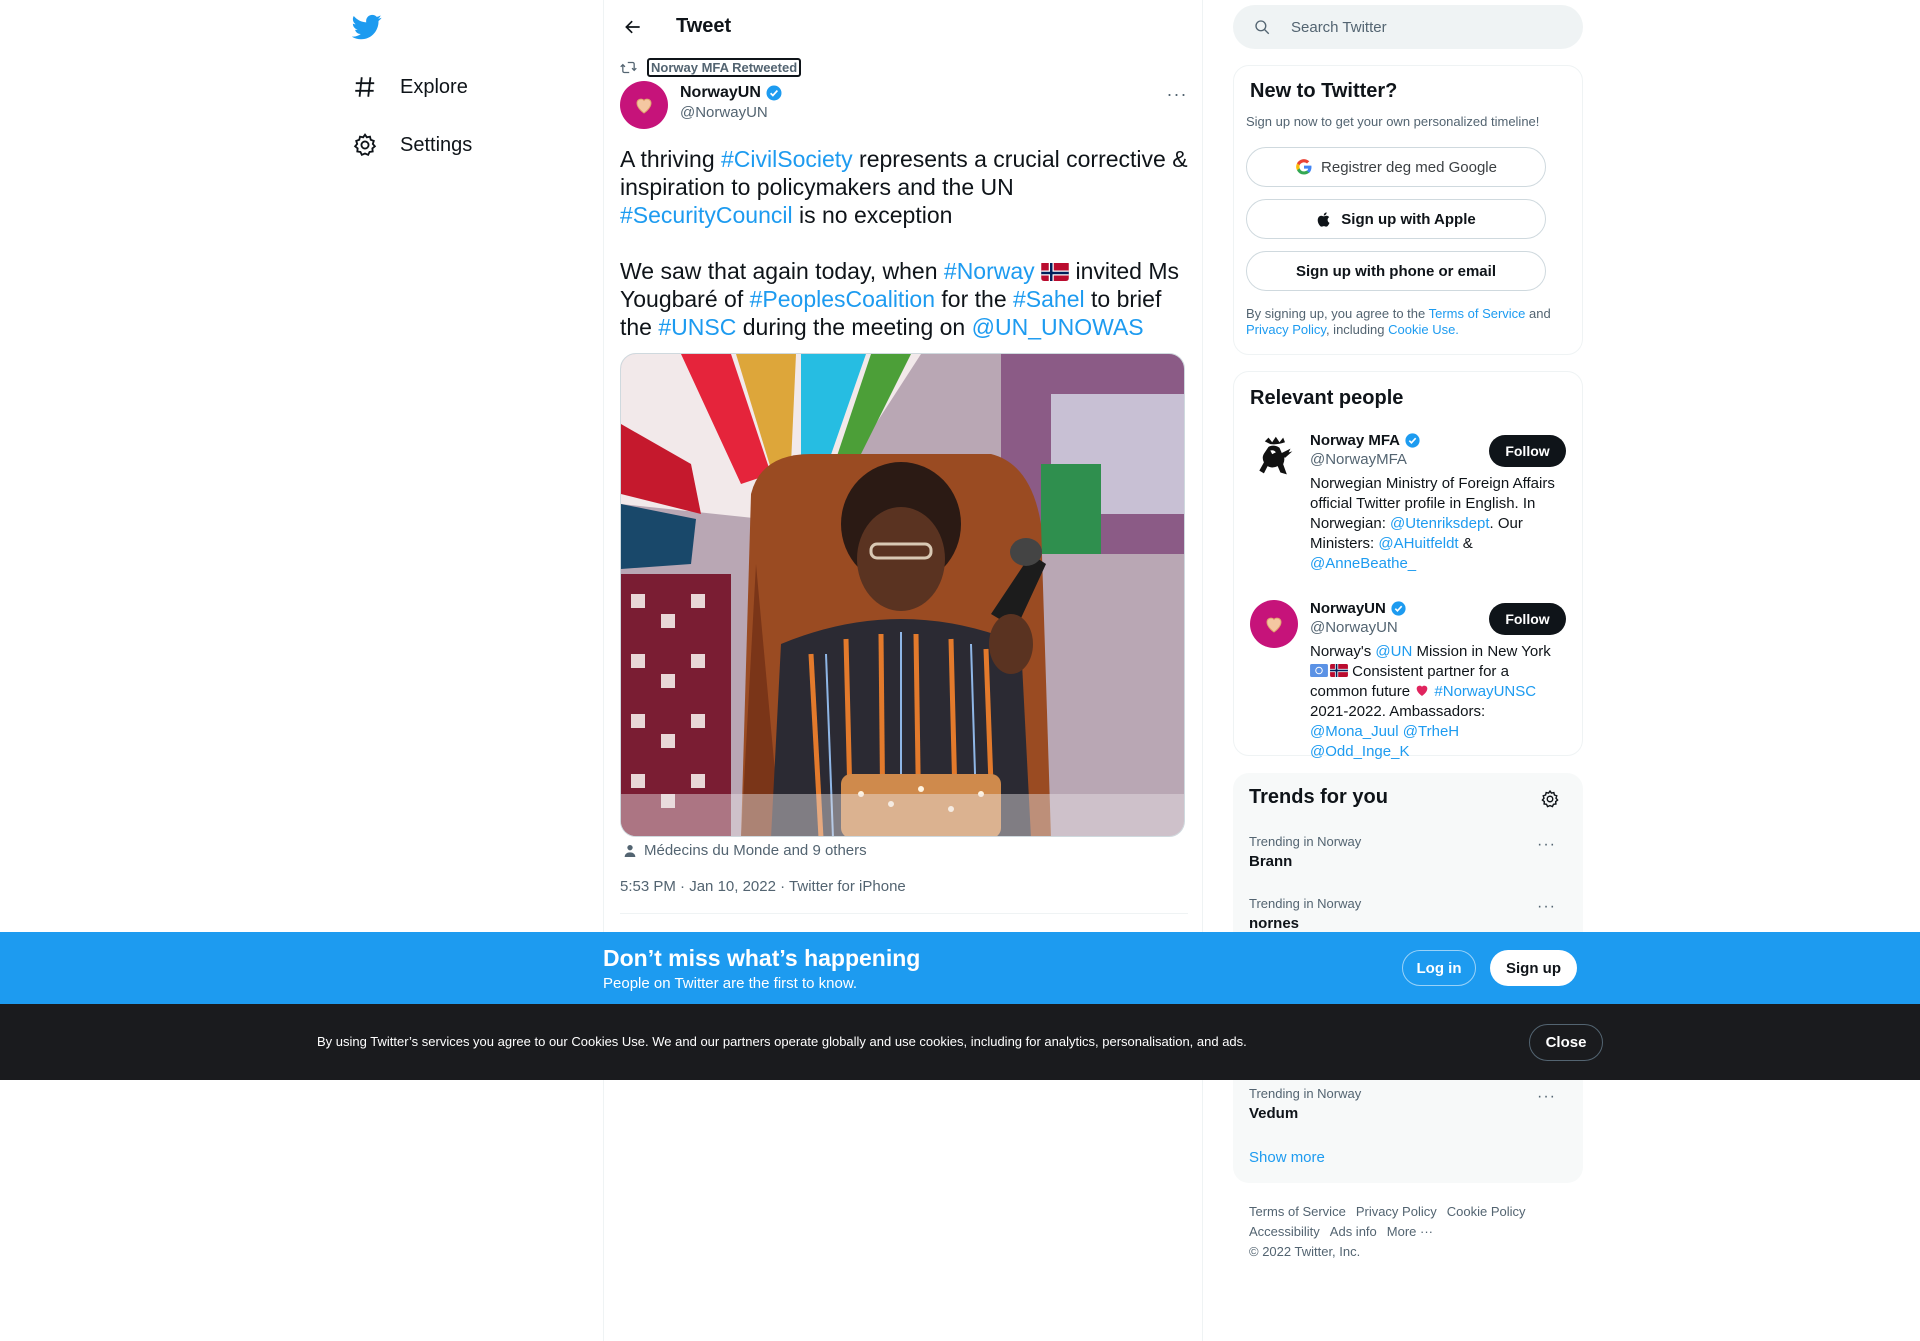 Image resolution: width=1920 pixels, height=1341 pixels. What do you see at coordinates (1439, 523) in the screenshot?
I see `mention-link: @Utenriksdept` at bounding box center [1439, 523].